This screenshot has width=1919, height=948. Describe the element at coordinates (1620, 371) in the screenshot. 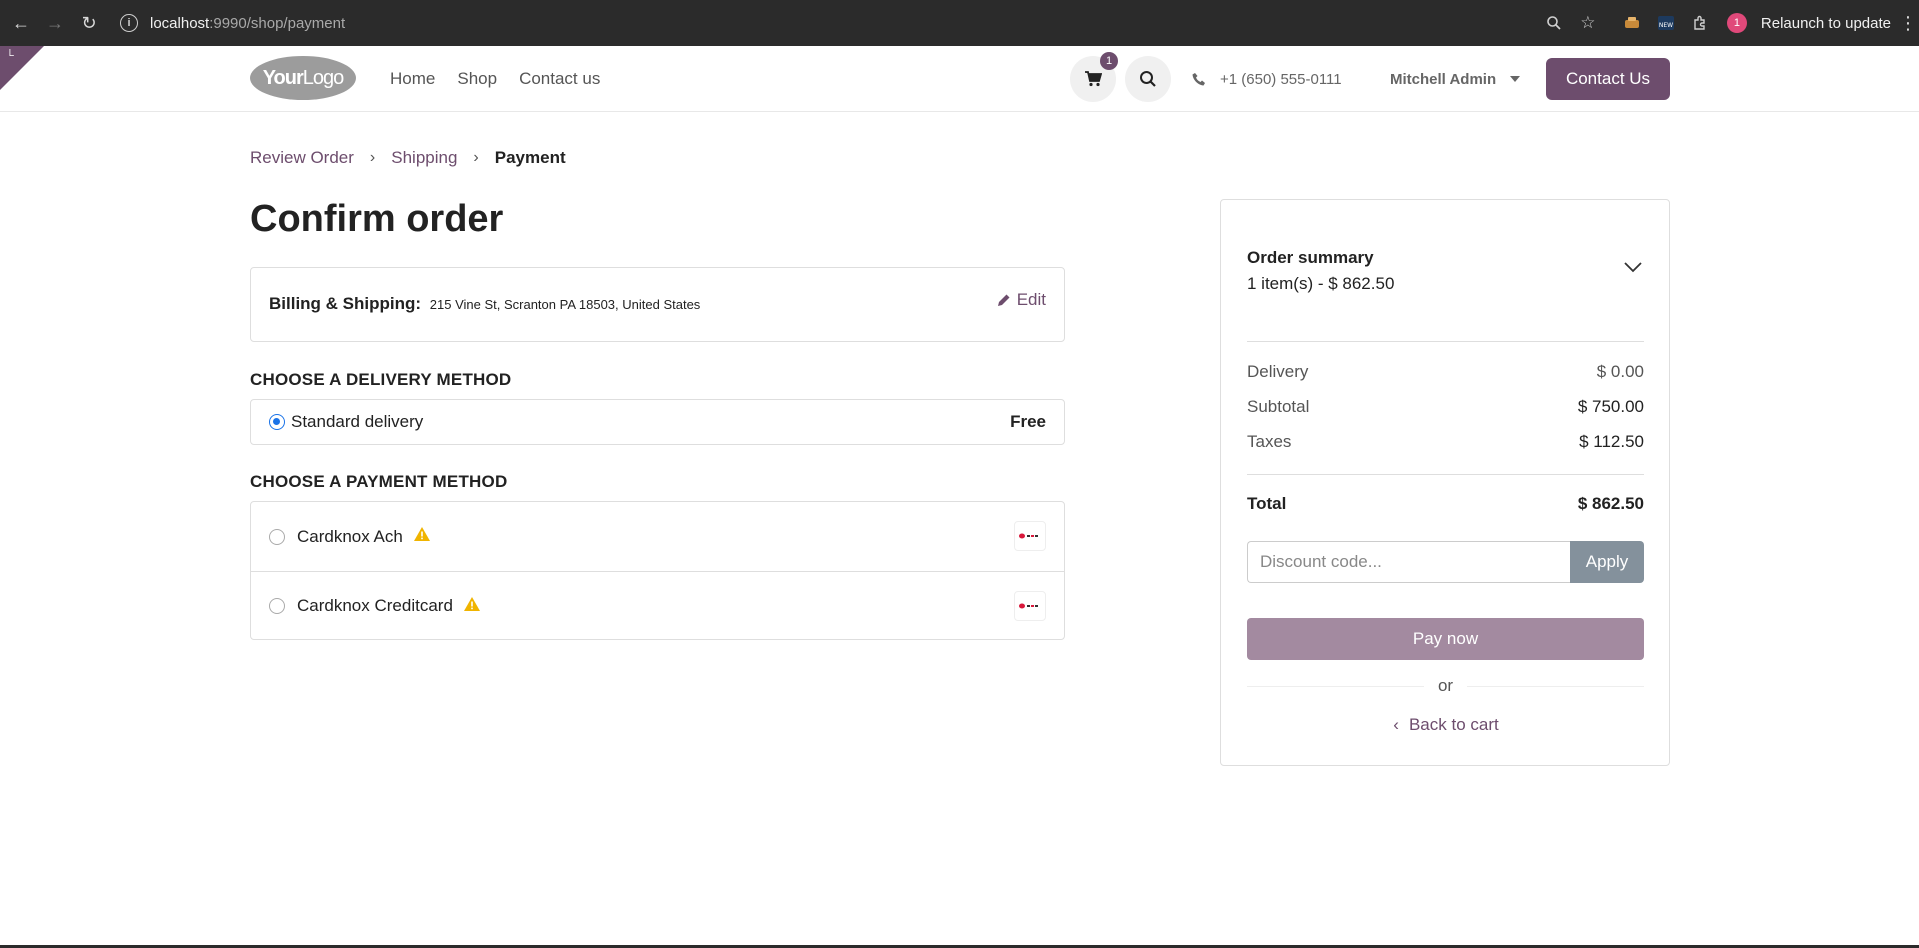

I see `delivery-value: $ 0.00` at that location.